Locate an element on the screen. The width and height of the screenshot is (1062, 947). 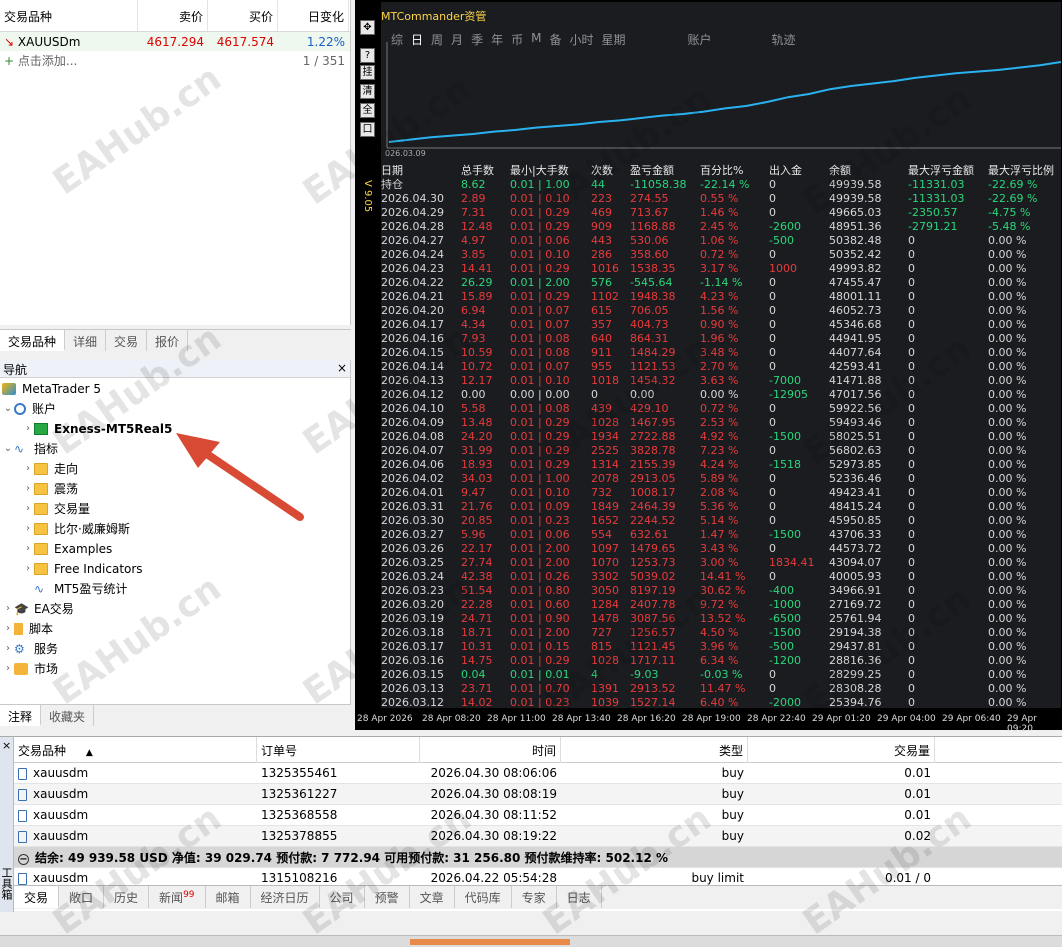
toolbox-tab-label: 文章 is located at coordinates (431, 898).